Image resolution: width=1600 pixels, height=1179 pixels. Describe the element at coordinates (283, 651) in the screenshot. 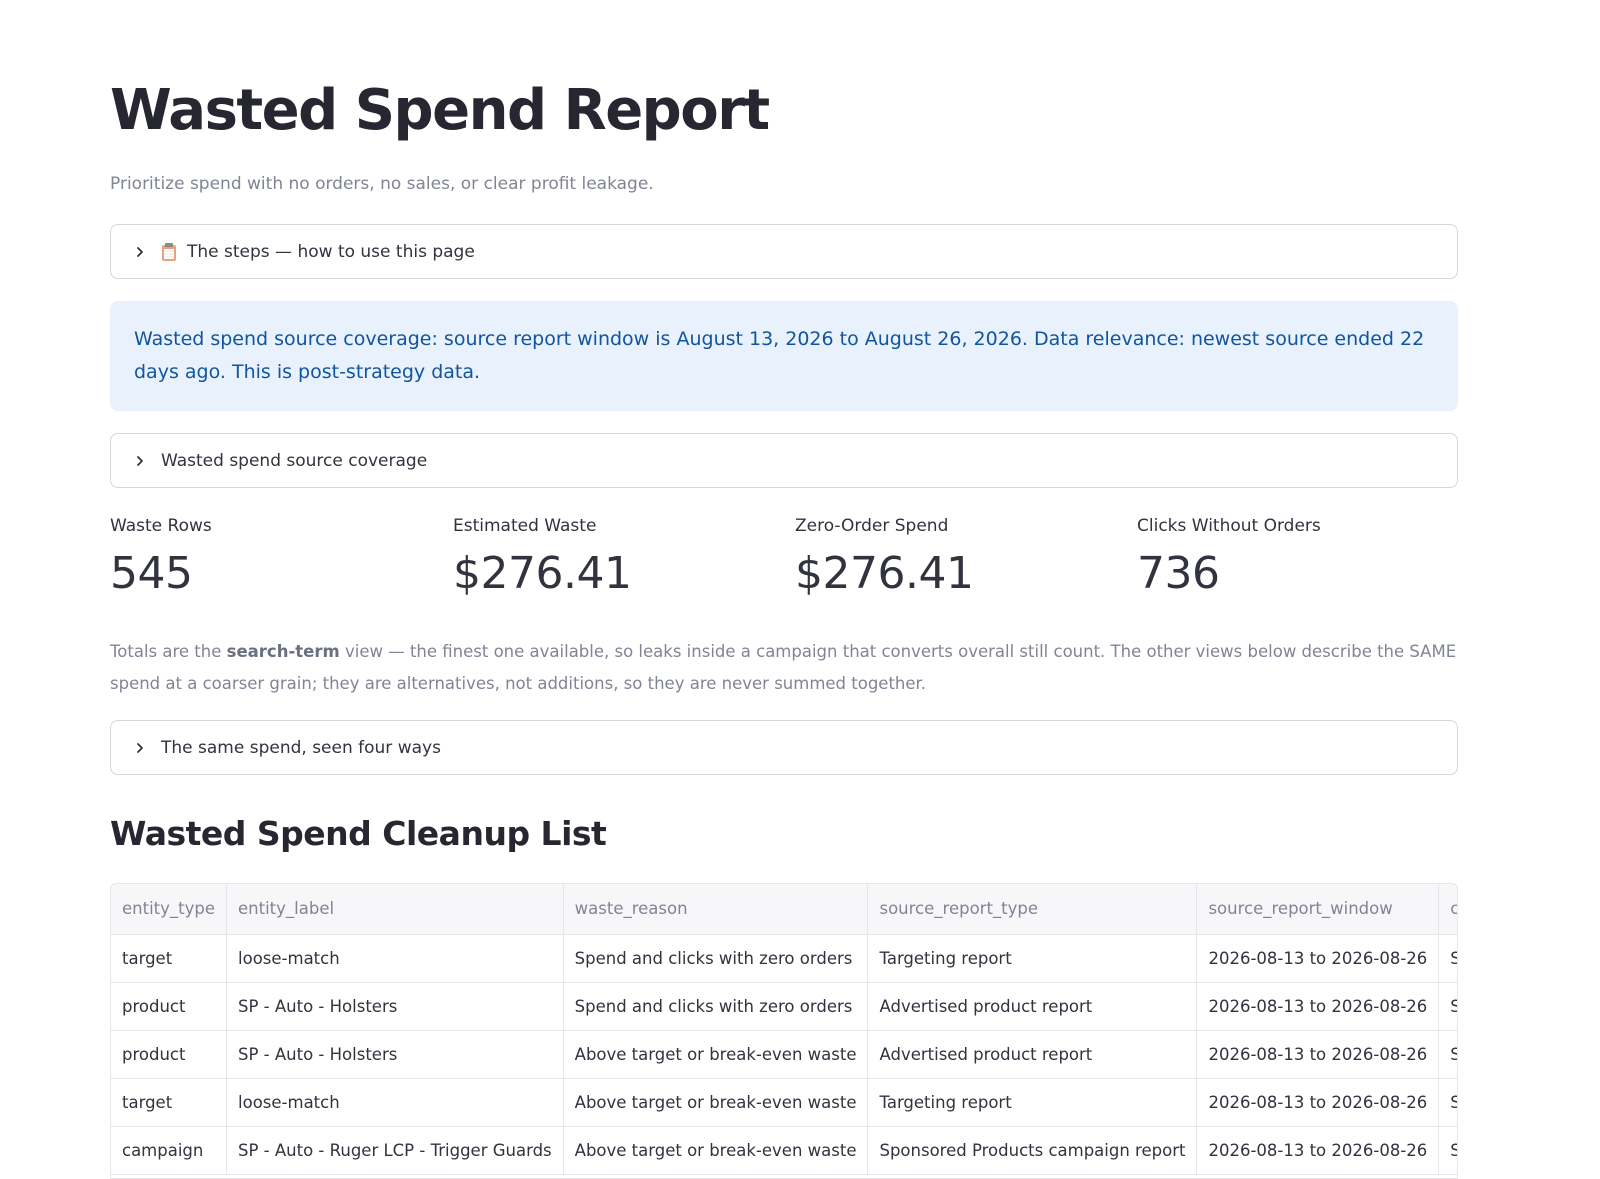

I see `note-bold: search-term` at that location.